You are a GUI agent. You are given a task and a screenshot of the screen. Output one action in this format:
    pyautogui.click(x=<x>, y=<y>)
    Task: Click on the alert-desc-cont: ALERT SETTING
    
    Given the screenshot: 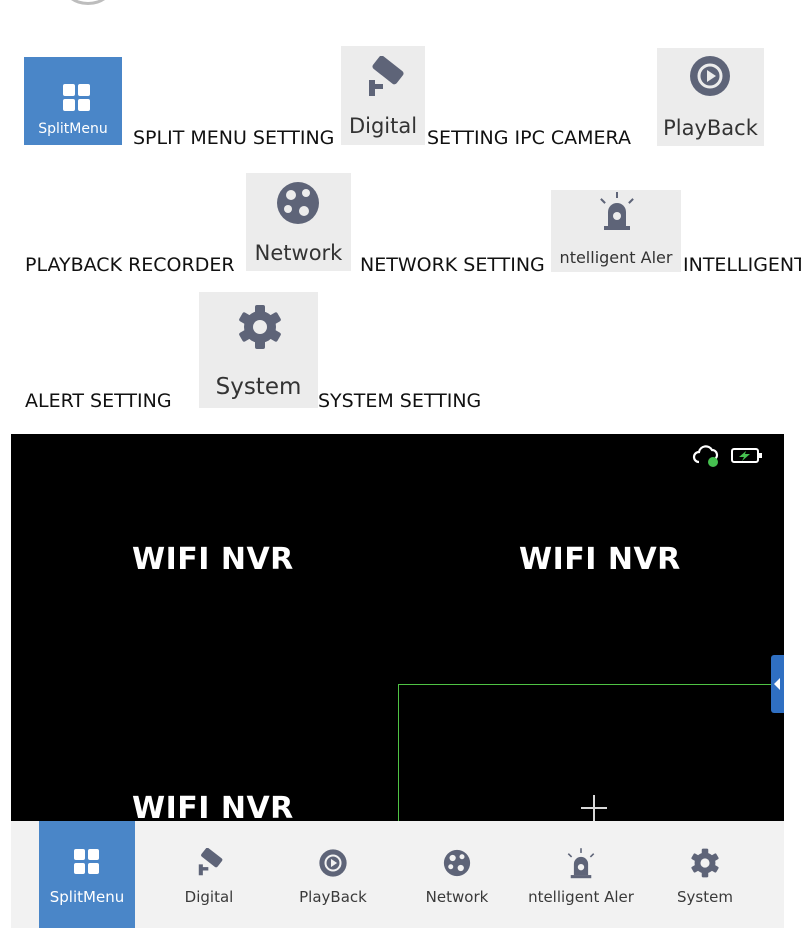 What is the action you would take?
    pyautogui.click(x=98, y=401)
    